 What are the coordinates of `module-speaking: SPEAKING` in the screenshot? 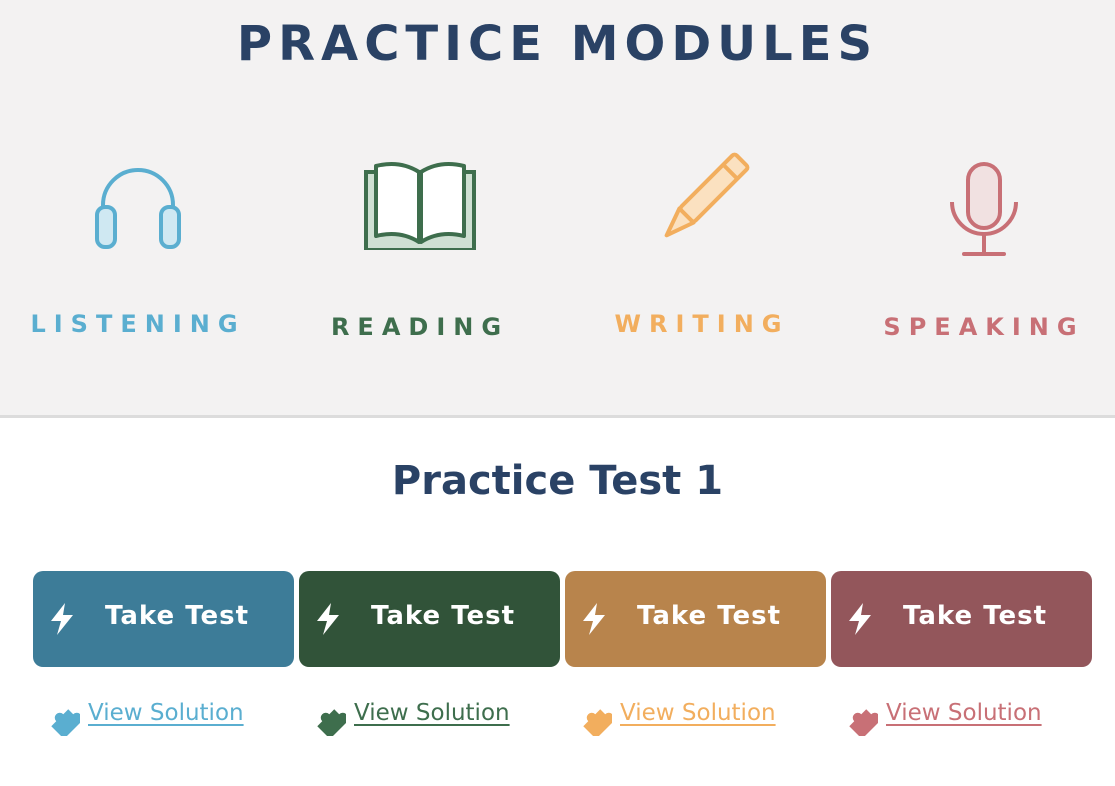 It's located at (984, 245).